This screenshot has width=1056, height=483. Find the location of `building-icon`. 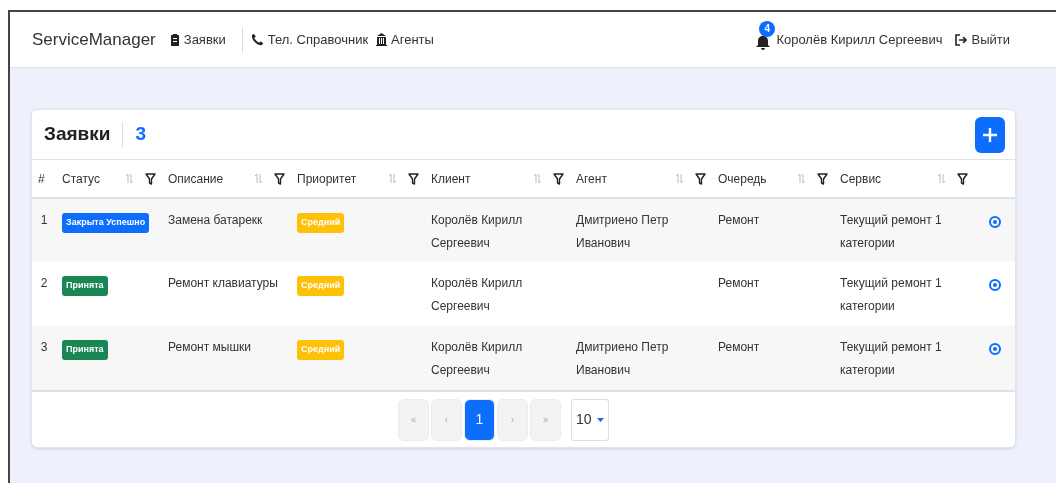

building-icon is located at coordinates (382, 39).